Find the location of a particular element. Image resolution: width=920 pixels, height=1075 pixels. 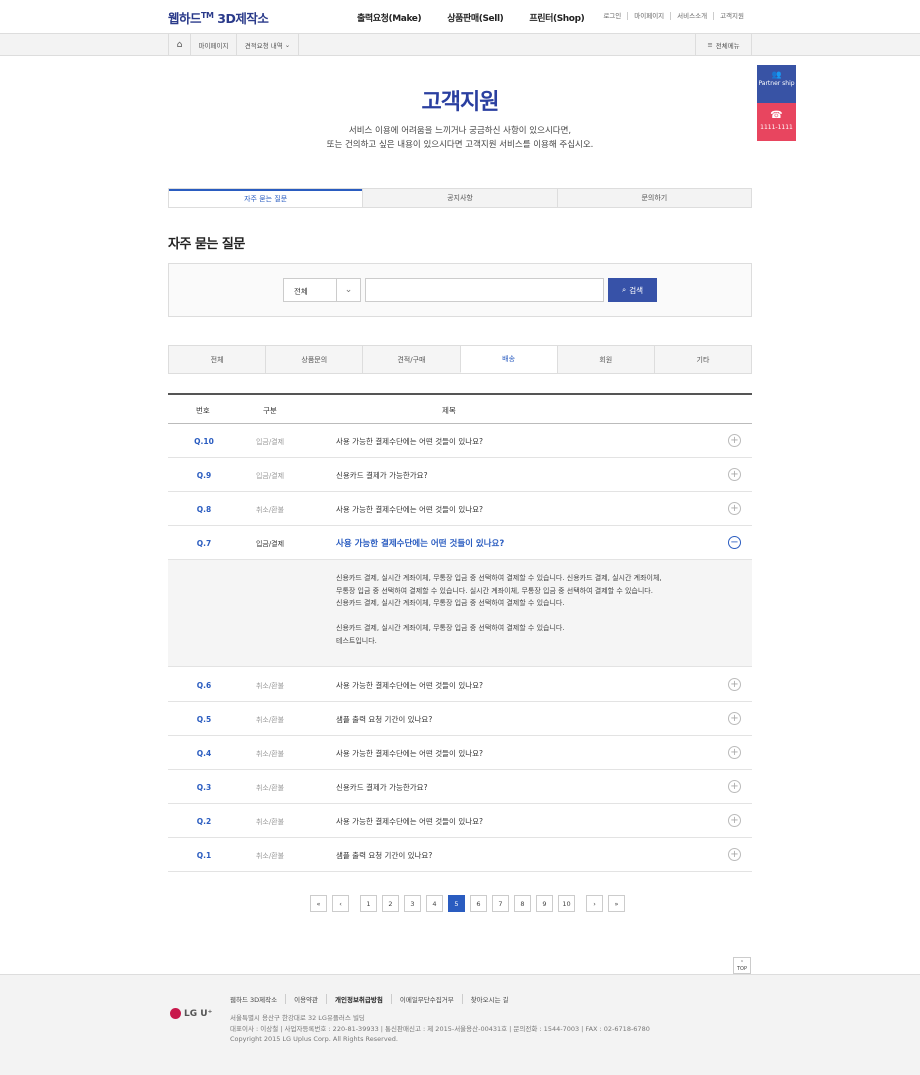

search-input is located at coordinates (484, 290).